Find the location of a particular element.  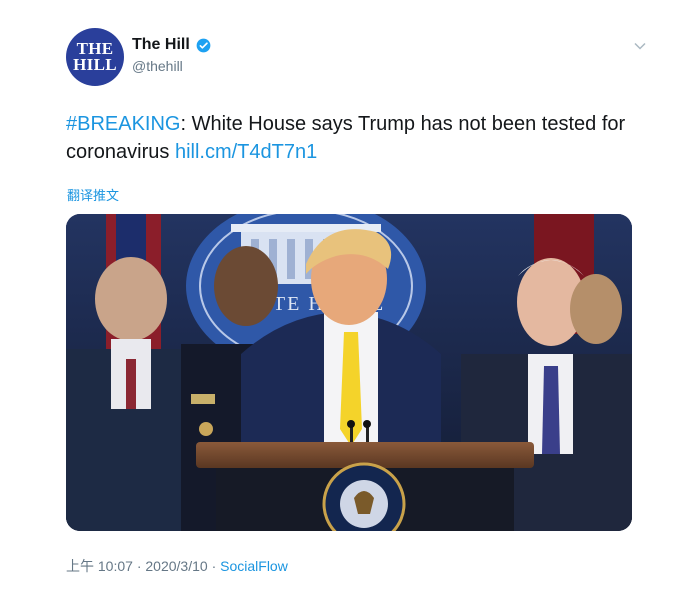

author-name: The Hill is located at coordinates (161, 45).